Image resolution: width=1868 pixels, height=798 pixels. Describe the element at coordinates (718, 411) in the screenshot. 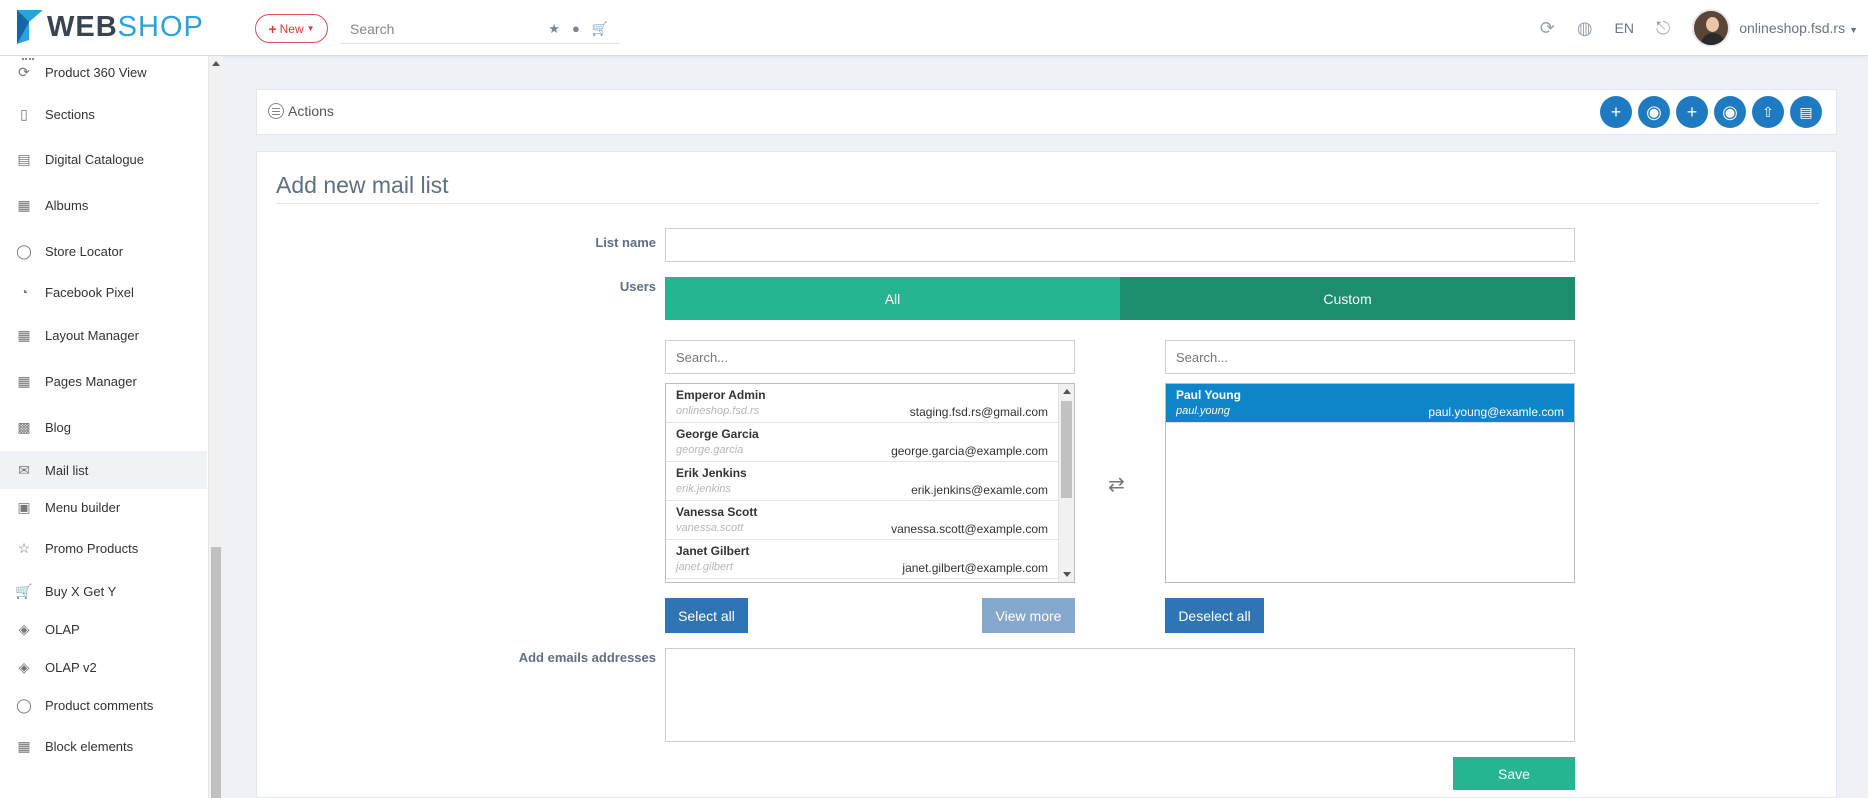

I see `user-username: onlineshop.fsd.rs` at that location.